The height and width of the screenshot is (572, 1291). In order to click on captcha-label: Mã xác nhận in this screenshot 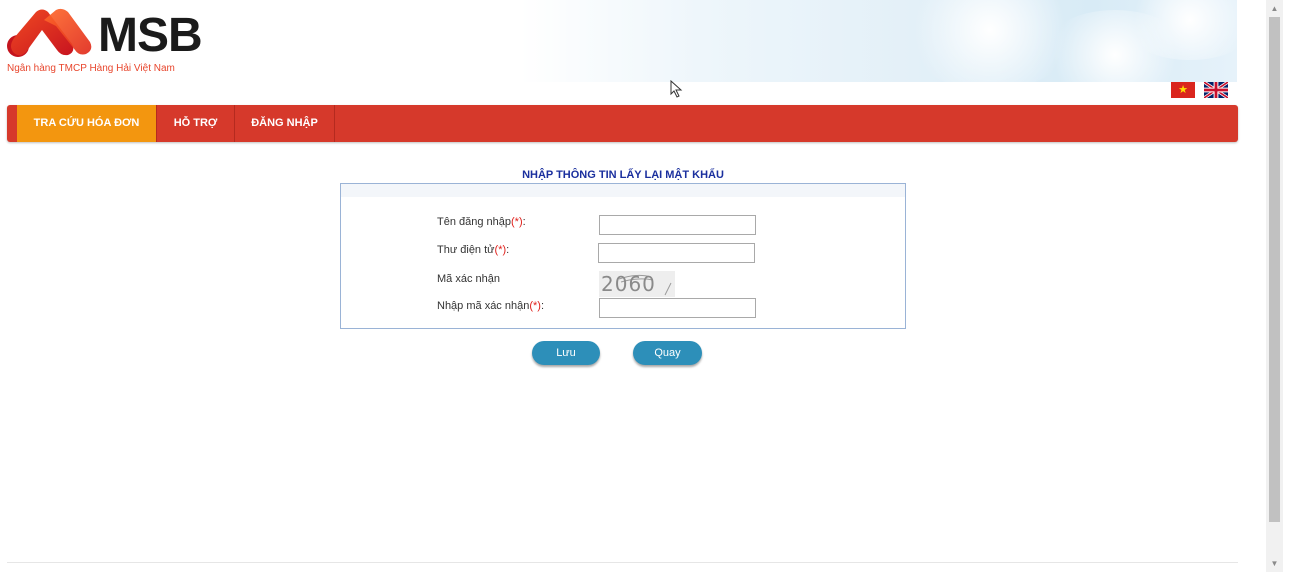, I will do `click(468, 279)`.